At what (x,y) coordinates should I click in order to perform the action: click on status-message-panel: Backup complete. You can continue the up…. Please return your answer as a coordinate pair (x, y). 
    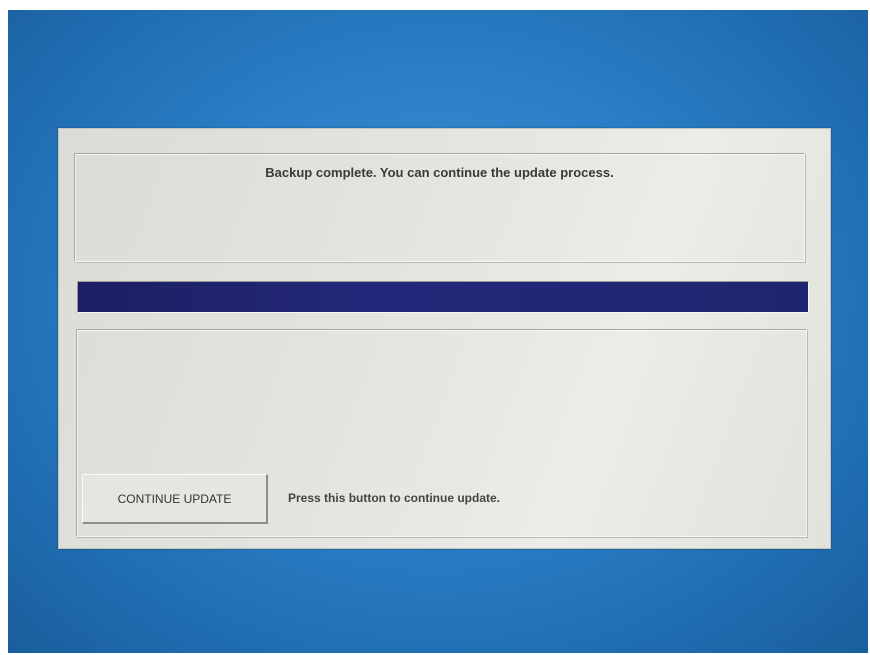
    Looking at the image, I should click on (439, 207).